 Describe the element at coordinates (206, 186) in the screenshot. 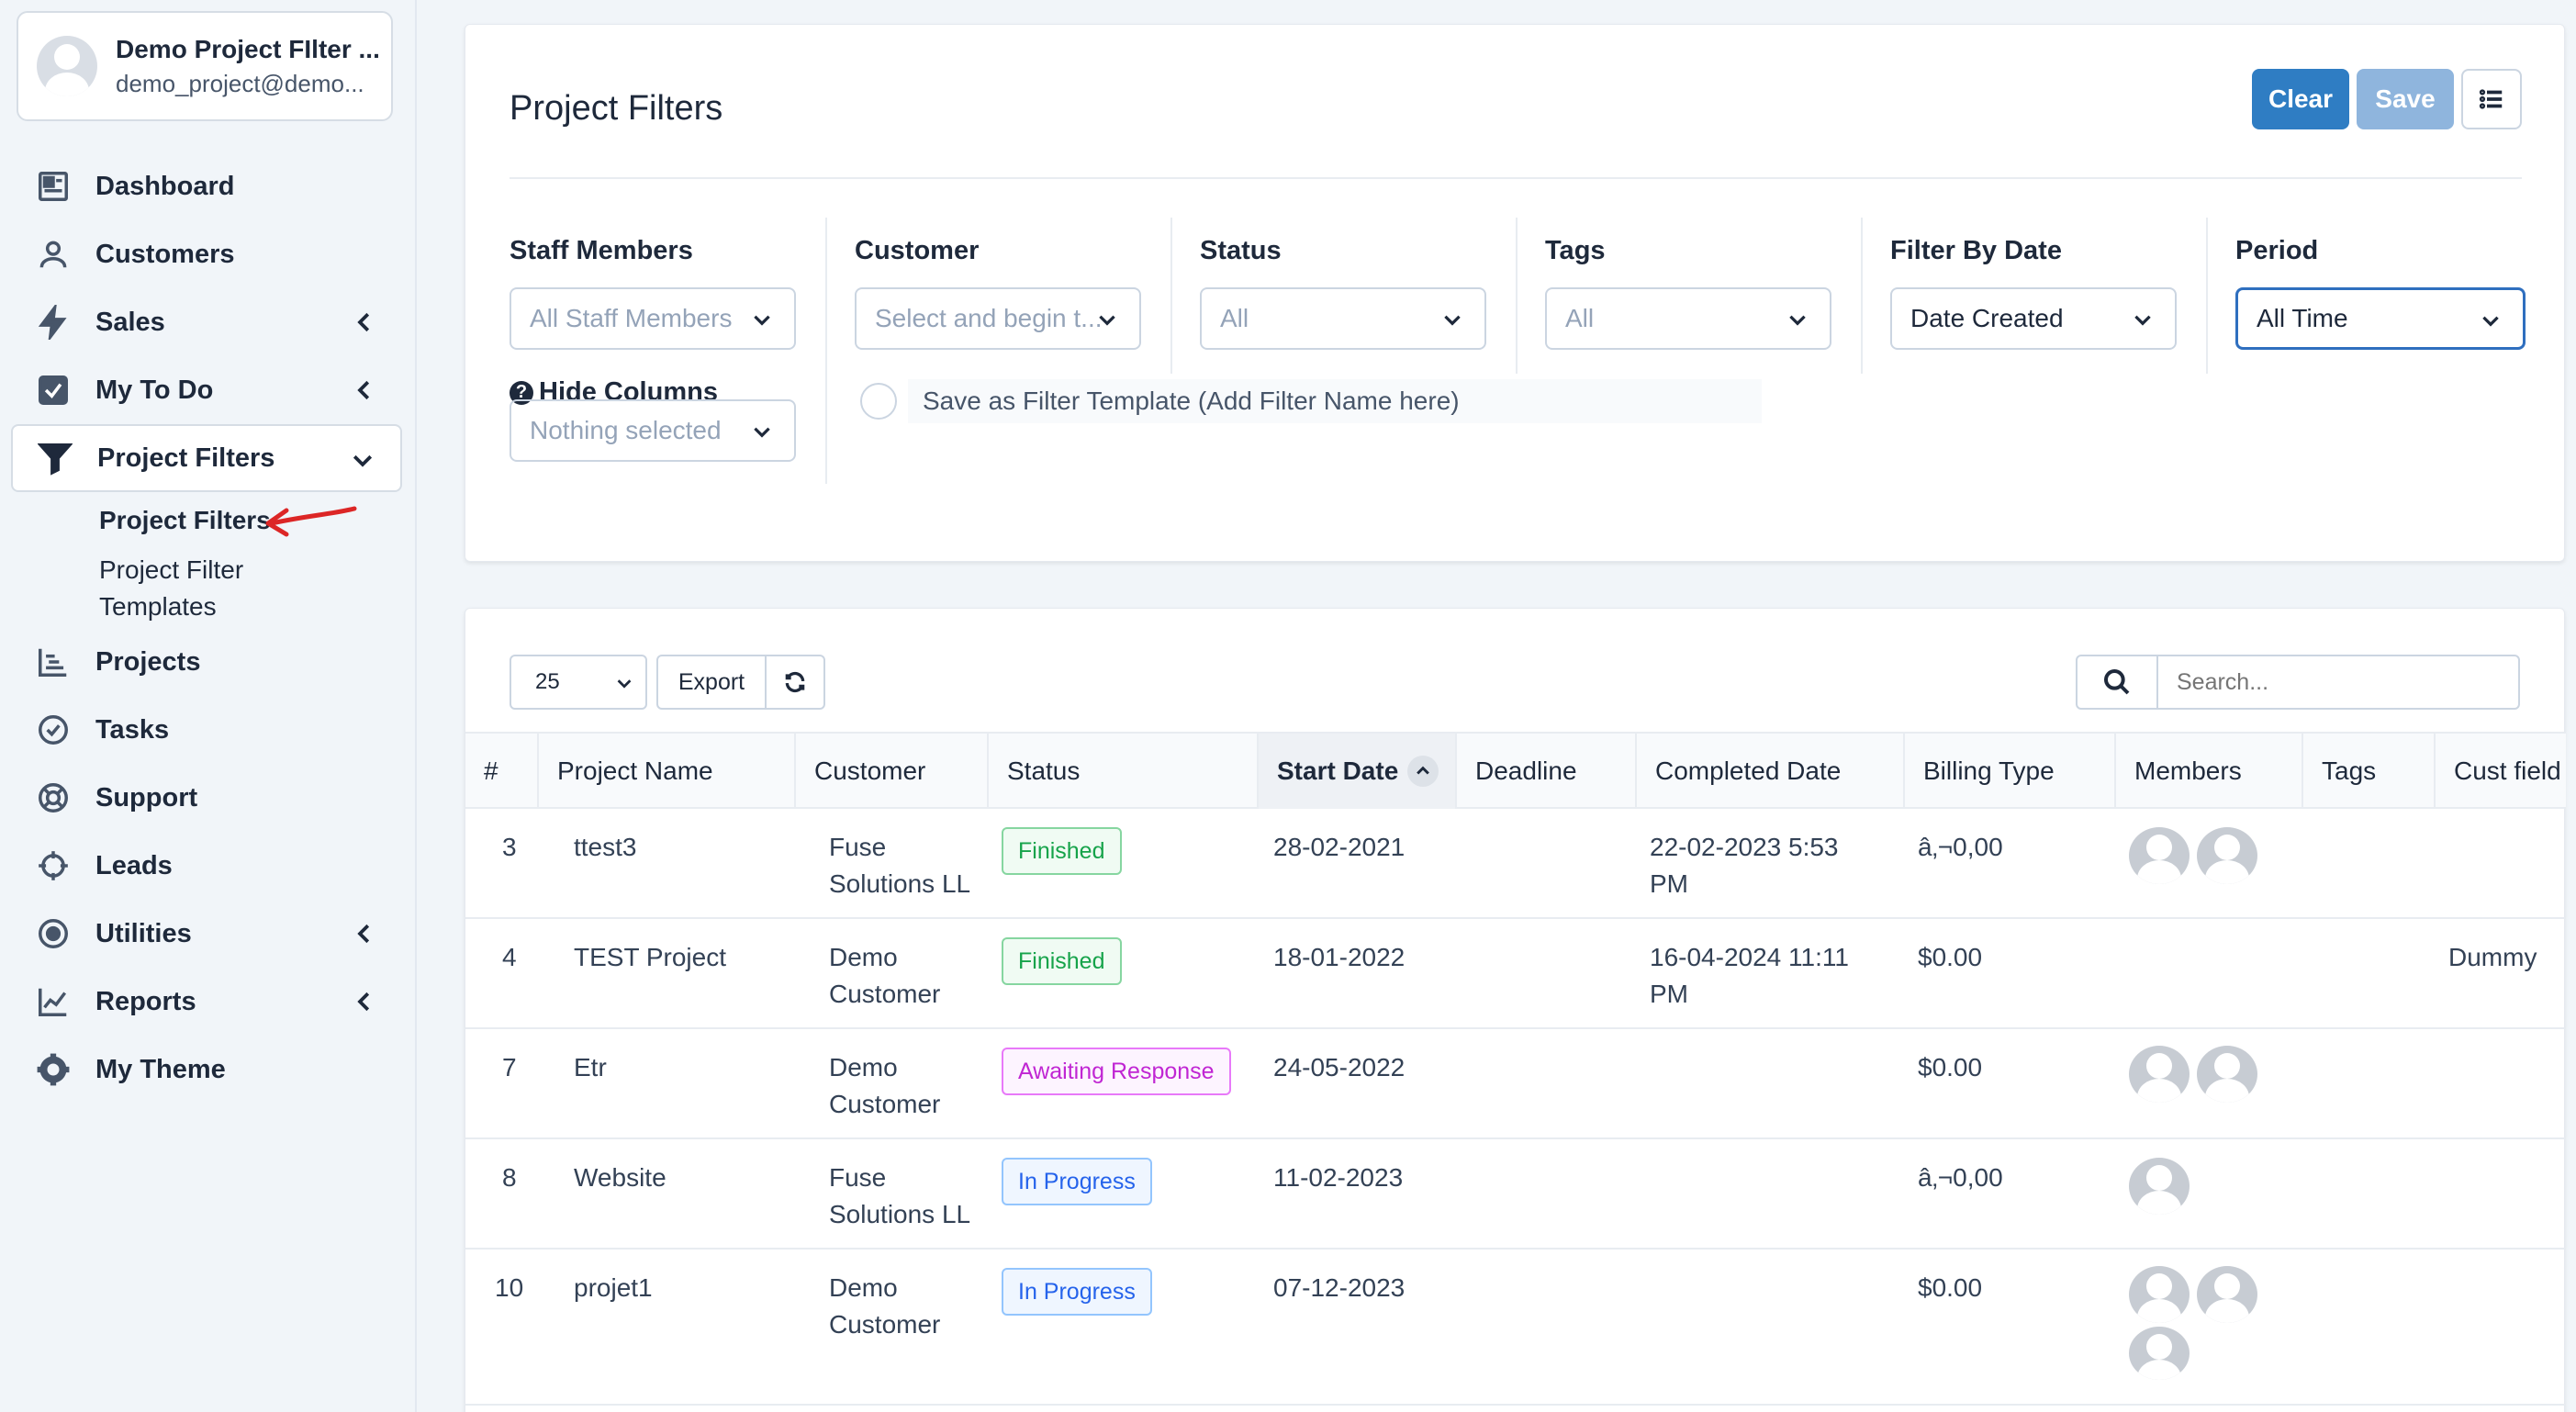

I see `sidebar-item-dashboard: Dashboard` at that location.